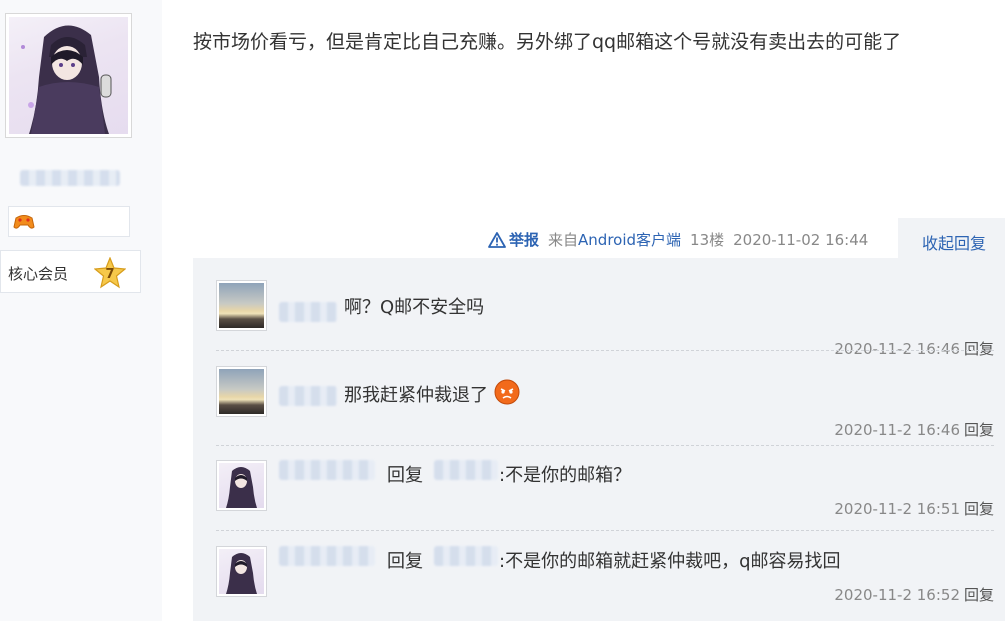 This screenshot has width=1005, height=621. Describe the element at coordinates (547, 42) in the screenshot. I see `post-content: 按市场价看亏，但是肯定比自己充赚。另外绑了qq邮箱这个号就没有卖出去的可能了` at that location.